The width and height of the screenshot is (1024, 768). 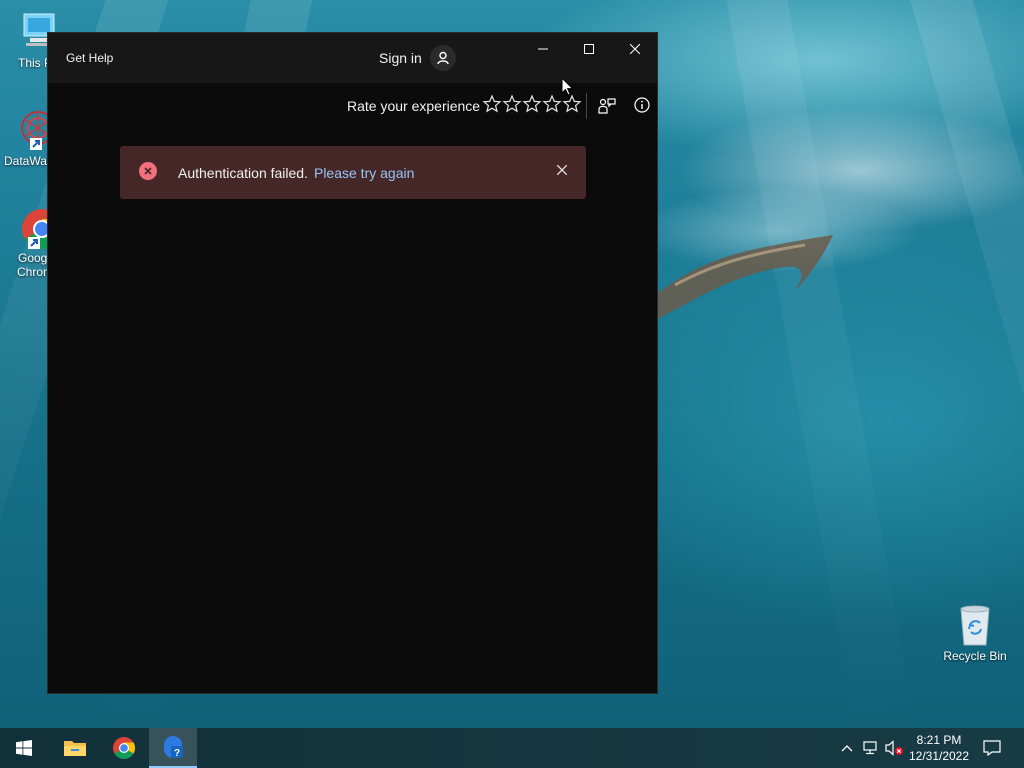 I want to click on toolbar-divider, so click(x=586, y=106).